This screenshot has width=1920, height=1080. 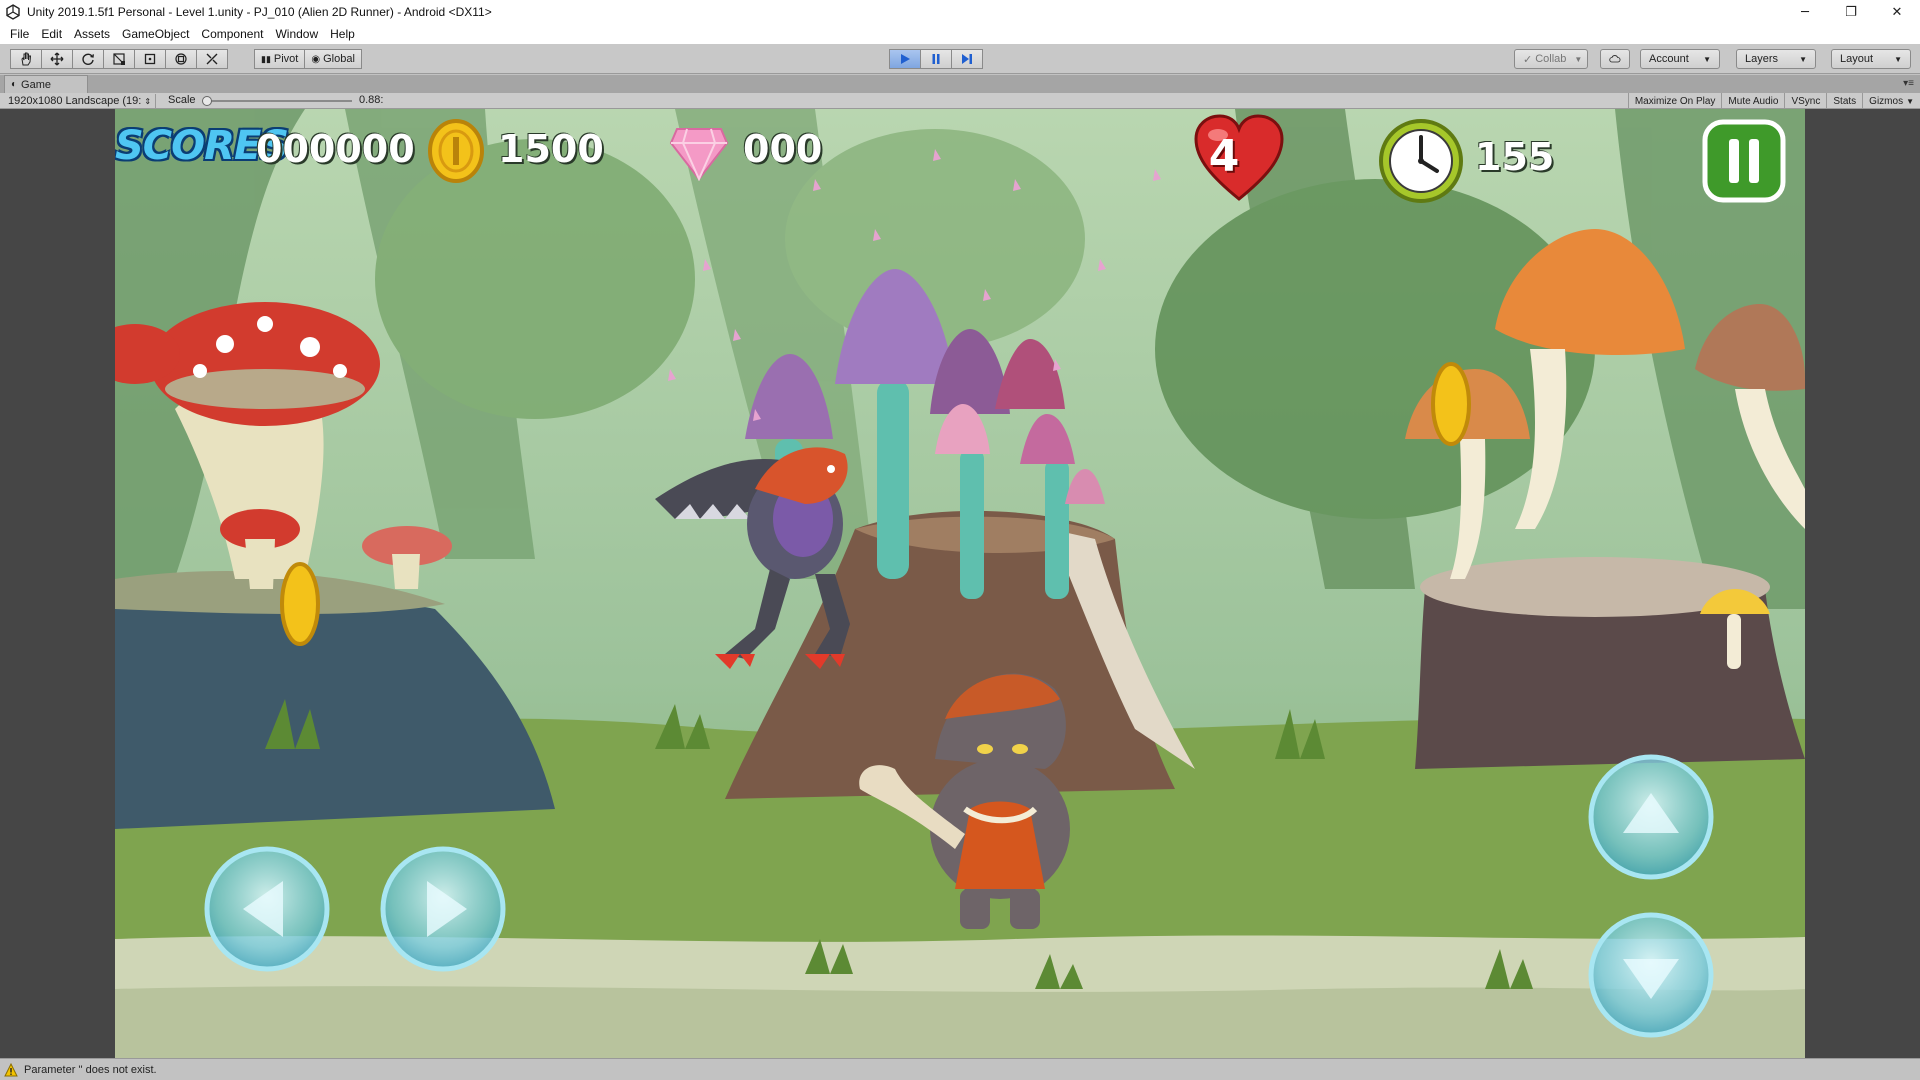 What do you see at coordinates (1669, 59) in the screenshot?
I see `account-label: Account` at bounding box center [1669, 59].